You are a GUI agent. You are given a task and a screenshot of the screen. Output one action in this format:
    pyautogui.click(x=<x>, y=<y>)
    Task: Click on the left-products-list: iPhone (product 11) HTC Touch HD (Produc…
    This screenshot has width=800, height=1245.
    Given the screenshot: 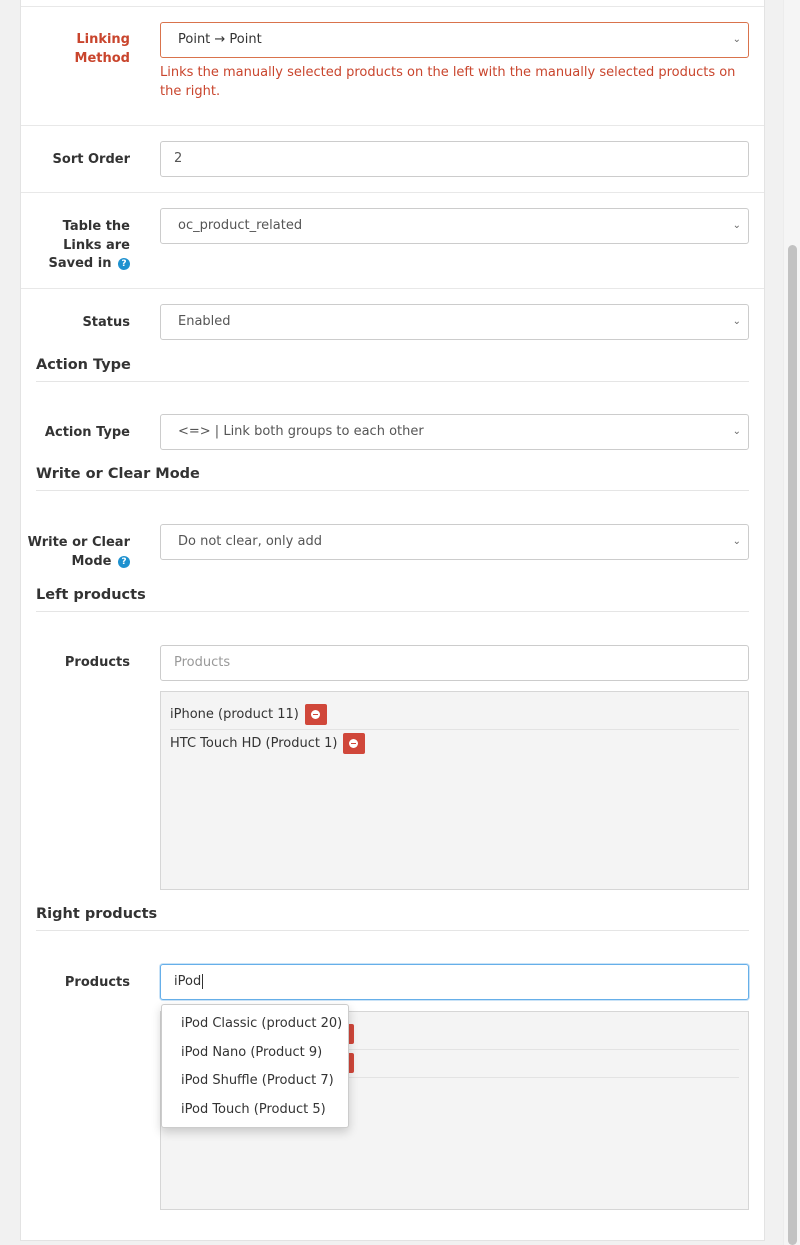 What is the action you would take?
    pyautogui.click(x=454, y=790)
    